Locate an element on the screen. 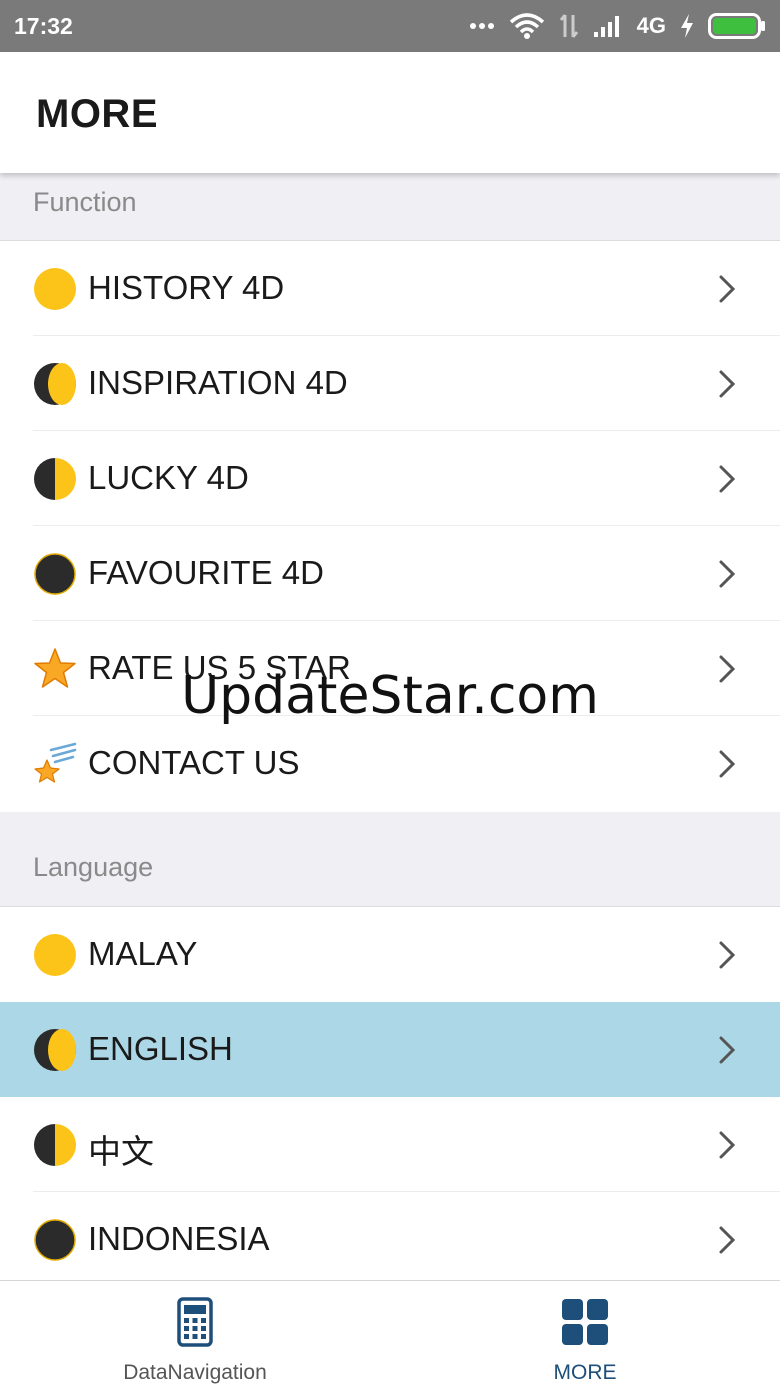  charging-icon is located at coordinates (687, 26).